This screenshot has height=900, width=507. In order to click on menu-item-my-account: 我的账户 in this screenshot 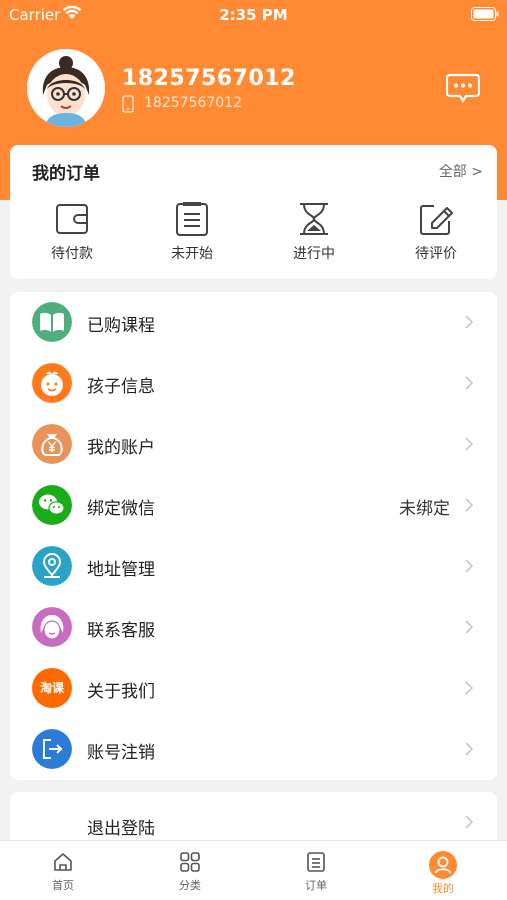, I will do `click(253, 444)`.